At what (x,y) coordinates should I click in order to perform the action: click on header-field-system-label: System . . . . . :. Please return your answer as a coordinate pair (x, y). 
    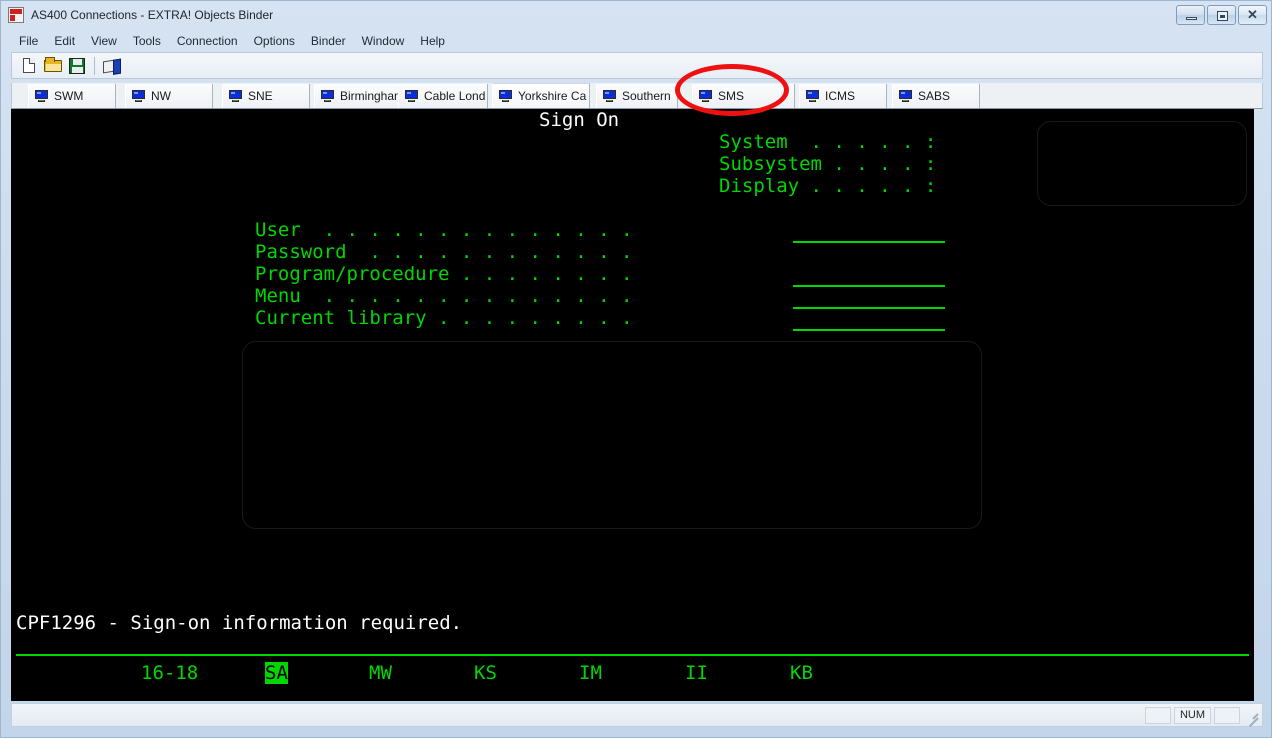
    Looking at the image, I should click on (828, 142).